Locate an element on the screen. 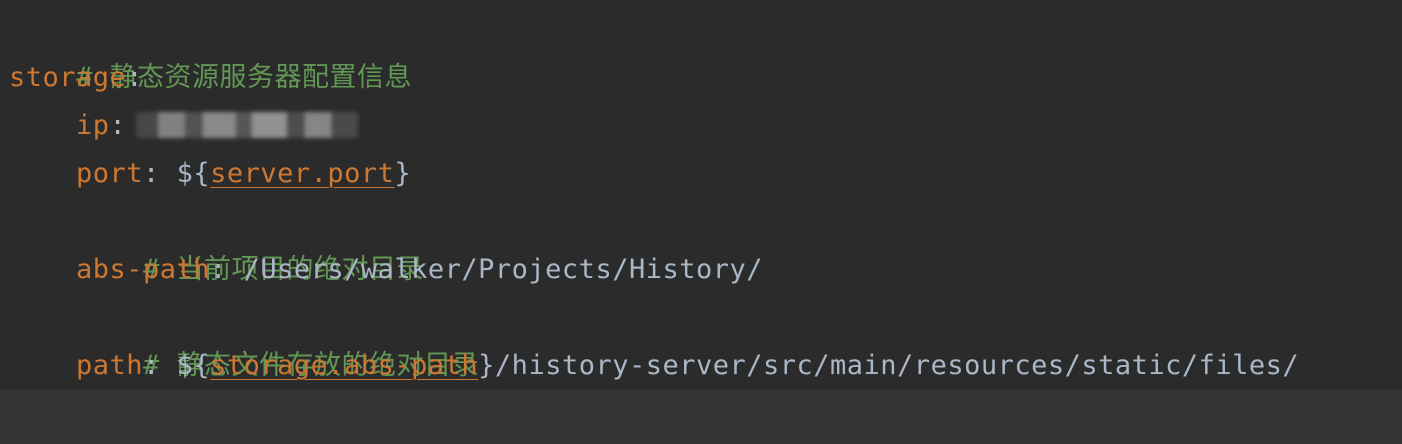 The image size is (1402, 444). yaml-key-port: port is located at coordinates (110, 173).